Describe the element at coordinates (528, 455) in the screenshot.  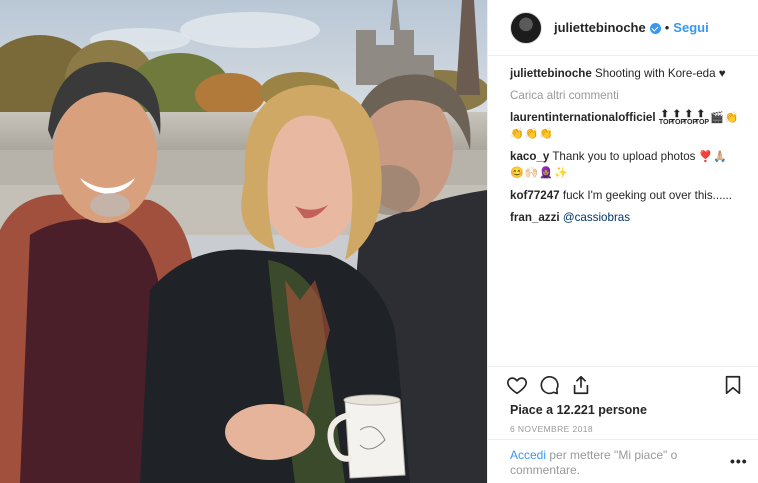
I see `login-link: Accedi` at that location.